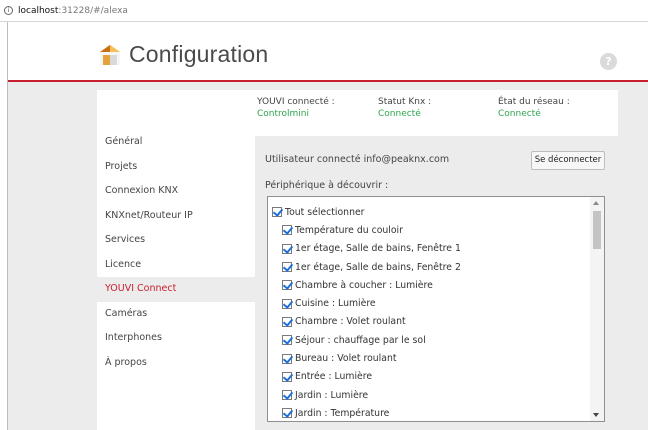  Describe the element at coordinates (399, 114) in the screenshot. I see `status-knx-value: Connecté` at that location.